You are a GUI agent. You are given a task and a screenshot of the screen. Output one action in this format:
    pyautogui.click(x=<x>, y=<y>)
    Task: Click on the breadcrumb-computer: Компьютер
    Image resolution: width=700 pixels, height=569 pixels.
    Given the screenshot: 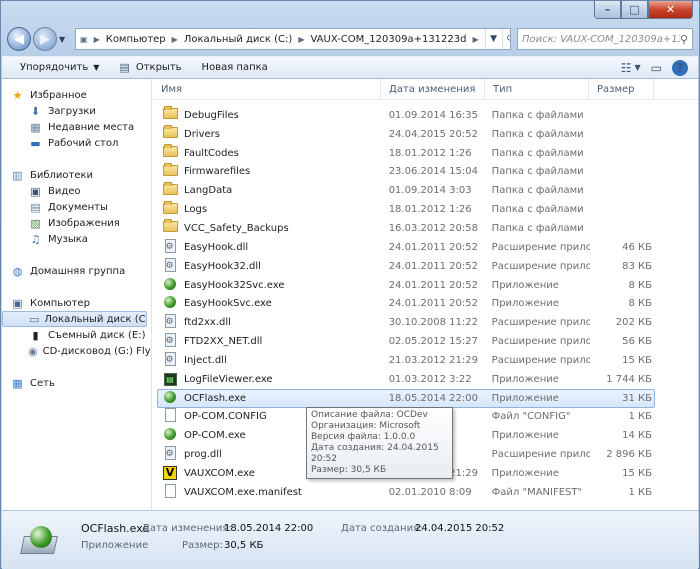 What is the action you would take?
    pyautogui.click(x=136, y=39)
    